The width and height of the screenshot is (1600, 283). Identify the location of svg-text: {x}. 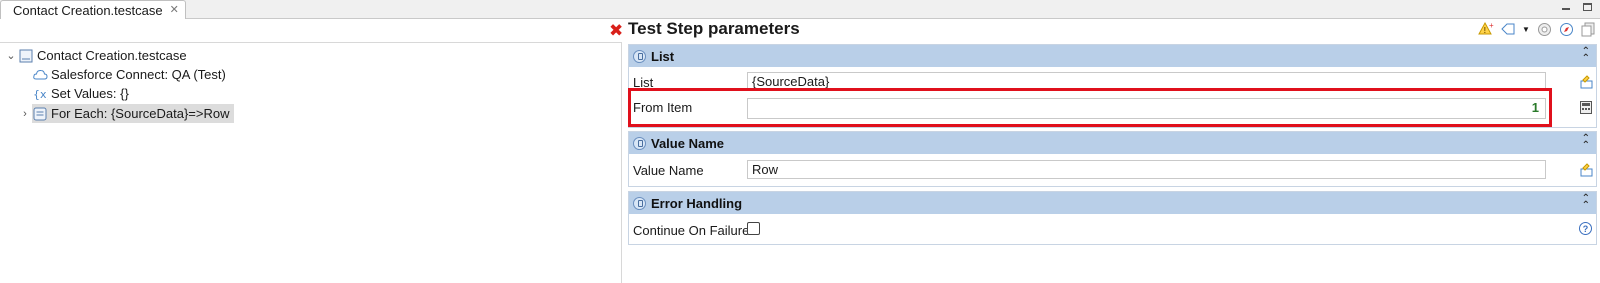
(40, 94).